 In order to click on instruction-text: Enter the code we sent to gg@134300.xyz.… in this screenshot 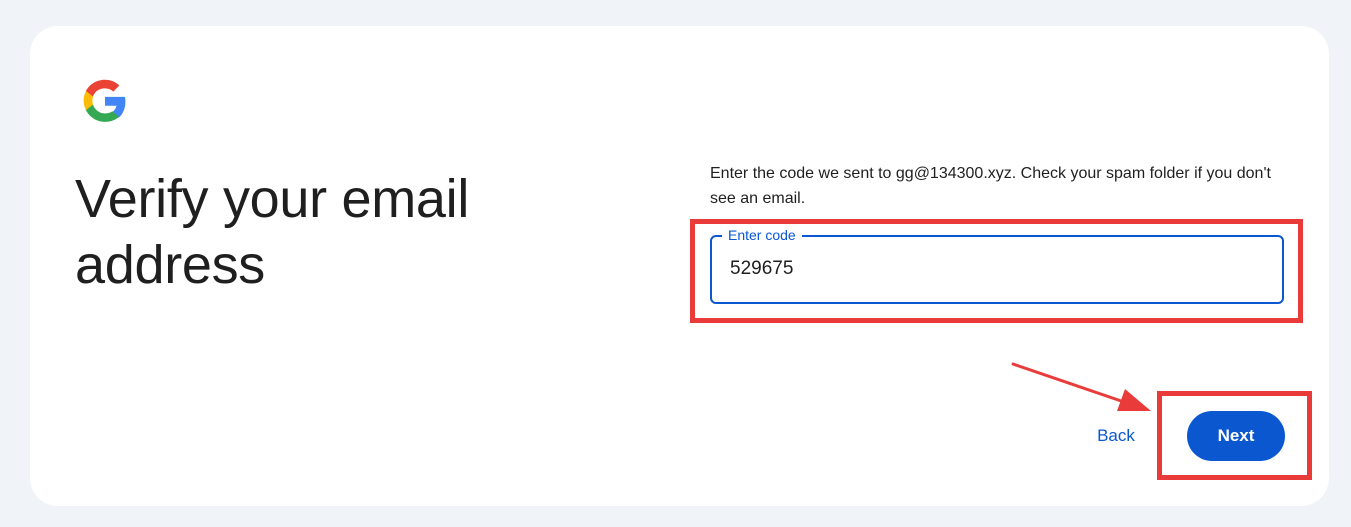, I will do `click(990, 186)`.